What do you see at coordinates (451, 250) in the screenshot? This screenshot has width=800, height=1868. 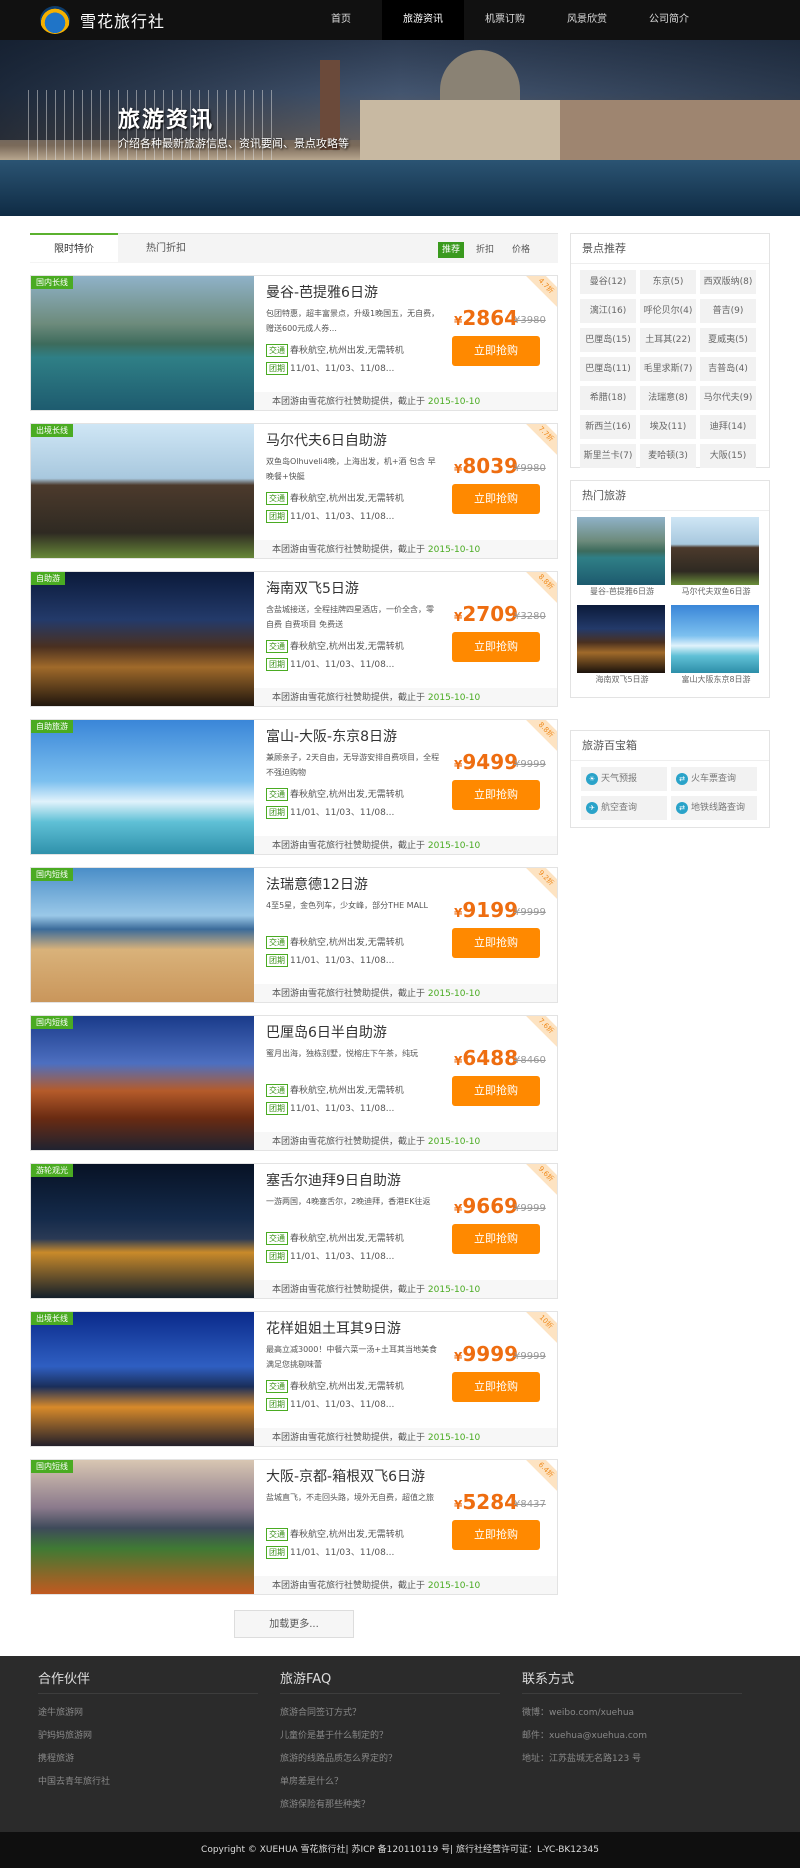 I see `filter-recommend: 推荐` at bounding box center [451, 250].